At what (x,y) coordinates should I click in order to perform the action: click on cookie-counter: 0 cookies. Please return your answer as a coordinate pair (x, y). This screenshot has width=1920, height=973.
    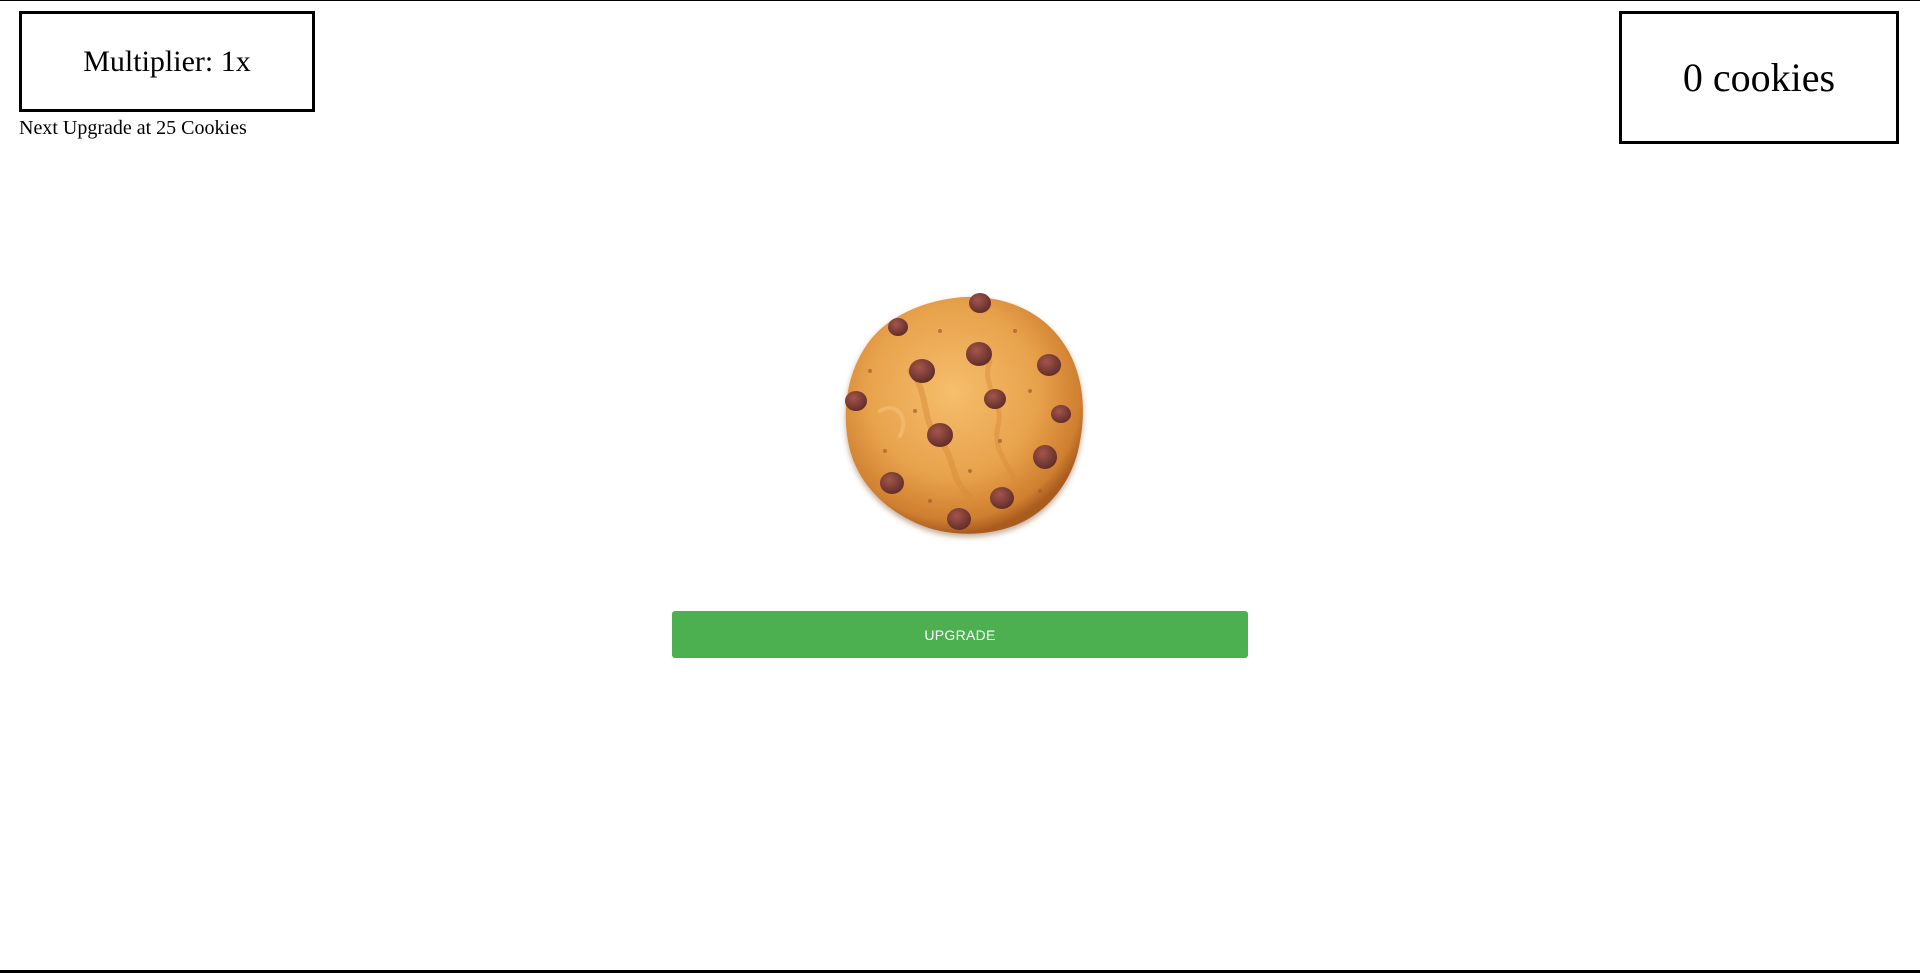
    Looking at the image, I should click on (1759, 77).